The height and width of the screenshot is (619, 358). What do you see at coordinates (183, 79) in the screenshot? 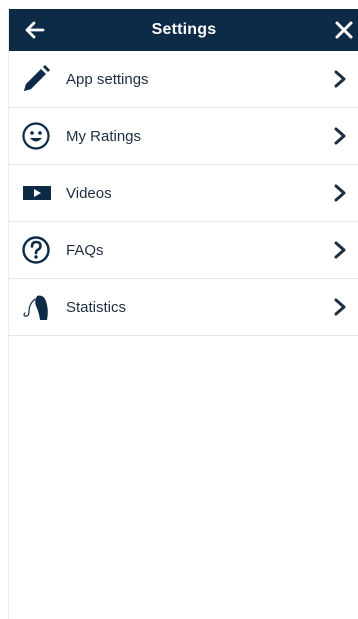
I see `menu-item-app-settings: App settings` at bounding box center [183, 79].